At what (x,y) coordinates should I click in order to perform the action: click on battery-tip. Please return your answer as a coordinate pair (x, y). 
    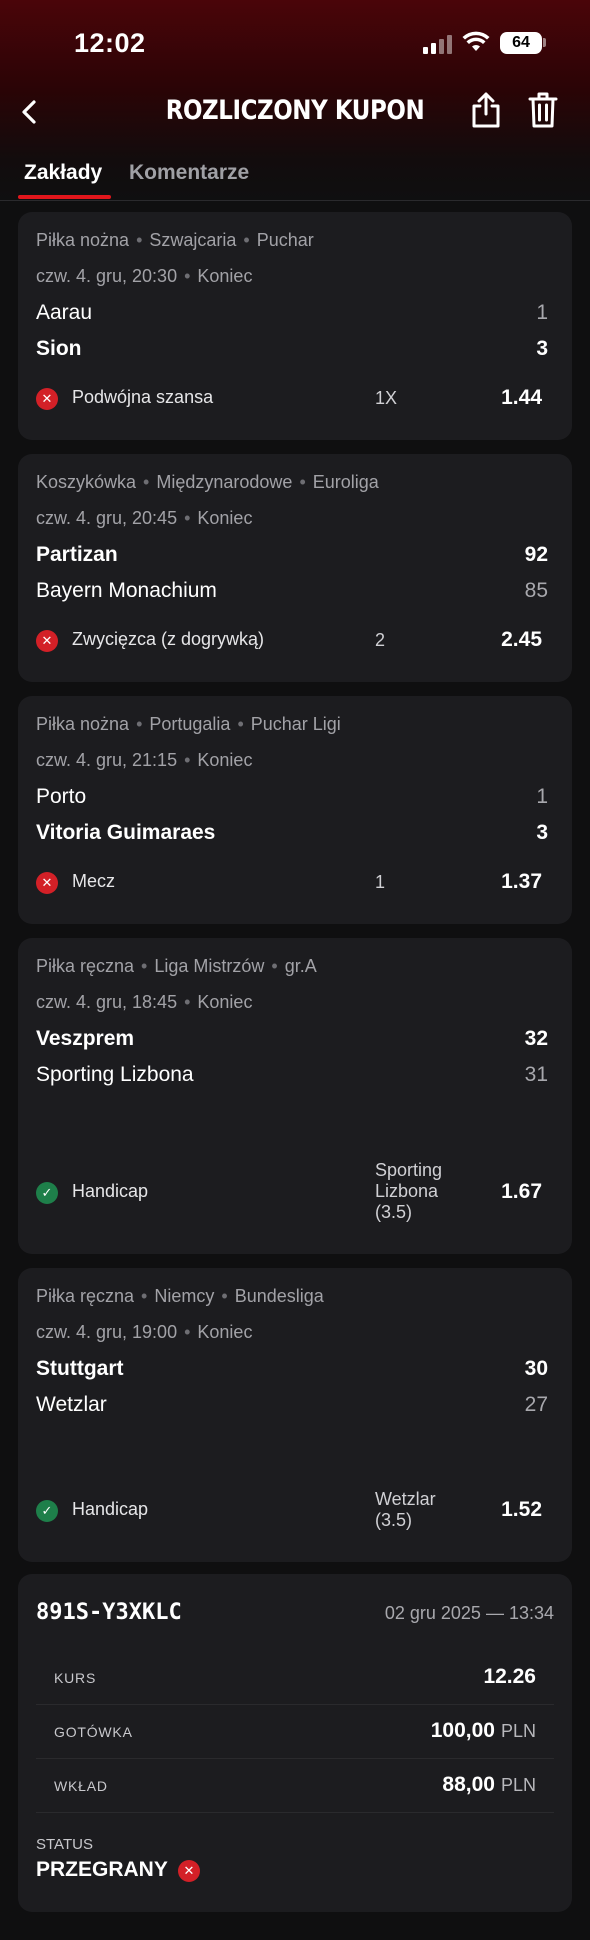
    Looking at the image, I should click on (544, 42).